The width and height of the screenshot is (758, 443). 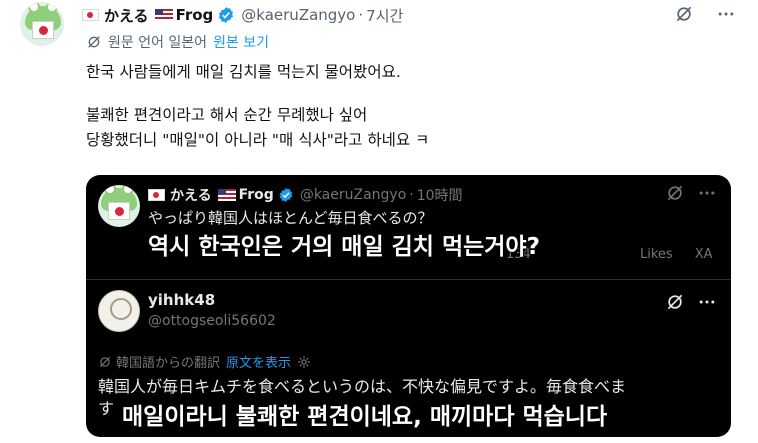 I want to click on quoted-display-name-suffix: Frog, so click(x=256, y=195).